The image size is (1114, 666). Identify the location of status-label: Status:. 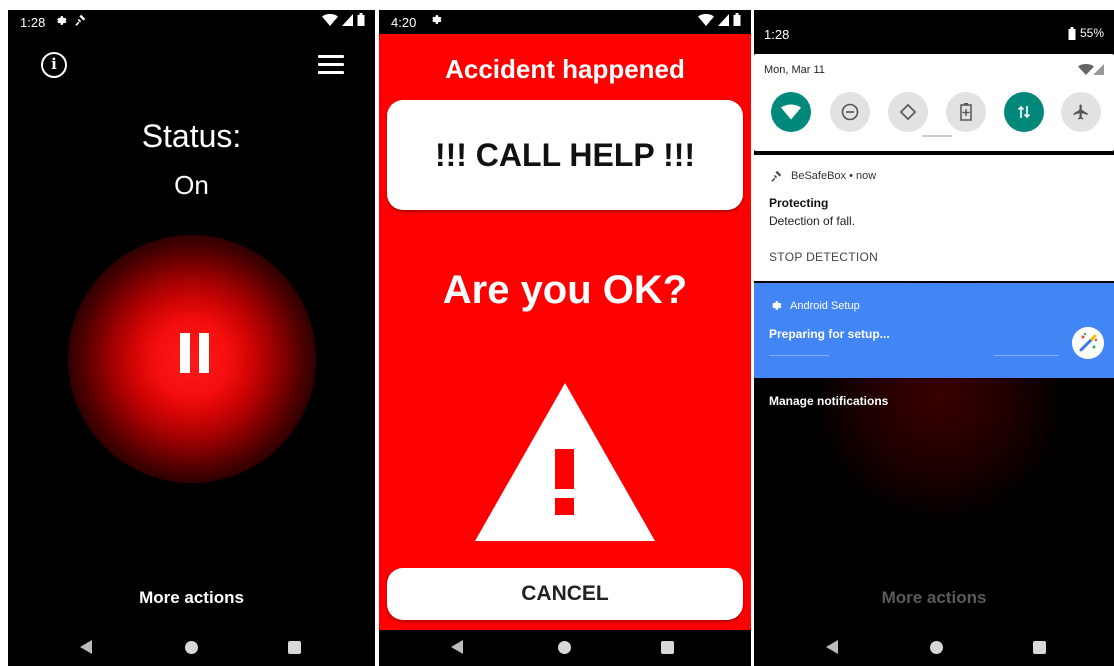
(191, 136).